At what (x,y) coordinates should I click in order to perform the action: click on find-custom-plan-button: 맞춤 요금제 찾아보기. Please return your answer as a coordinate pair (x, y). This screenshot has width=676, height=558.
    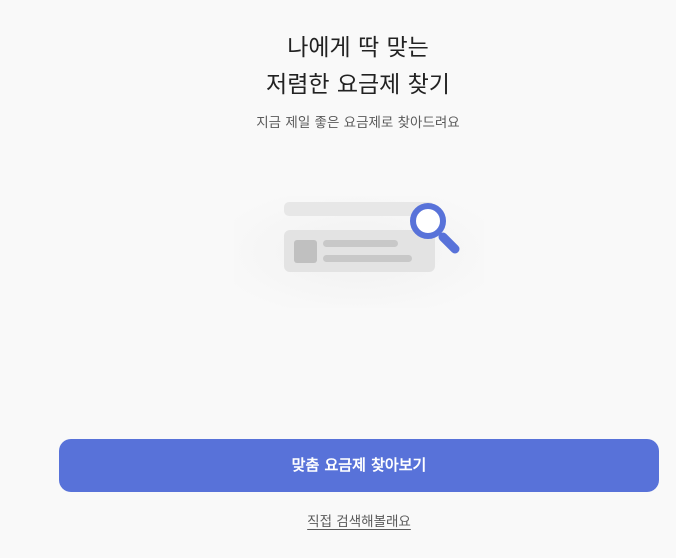
    Looking at the image, I should click on (359, 465).